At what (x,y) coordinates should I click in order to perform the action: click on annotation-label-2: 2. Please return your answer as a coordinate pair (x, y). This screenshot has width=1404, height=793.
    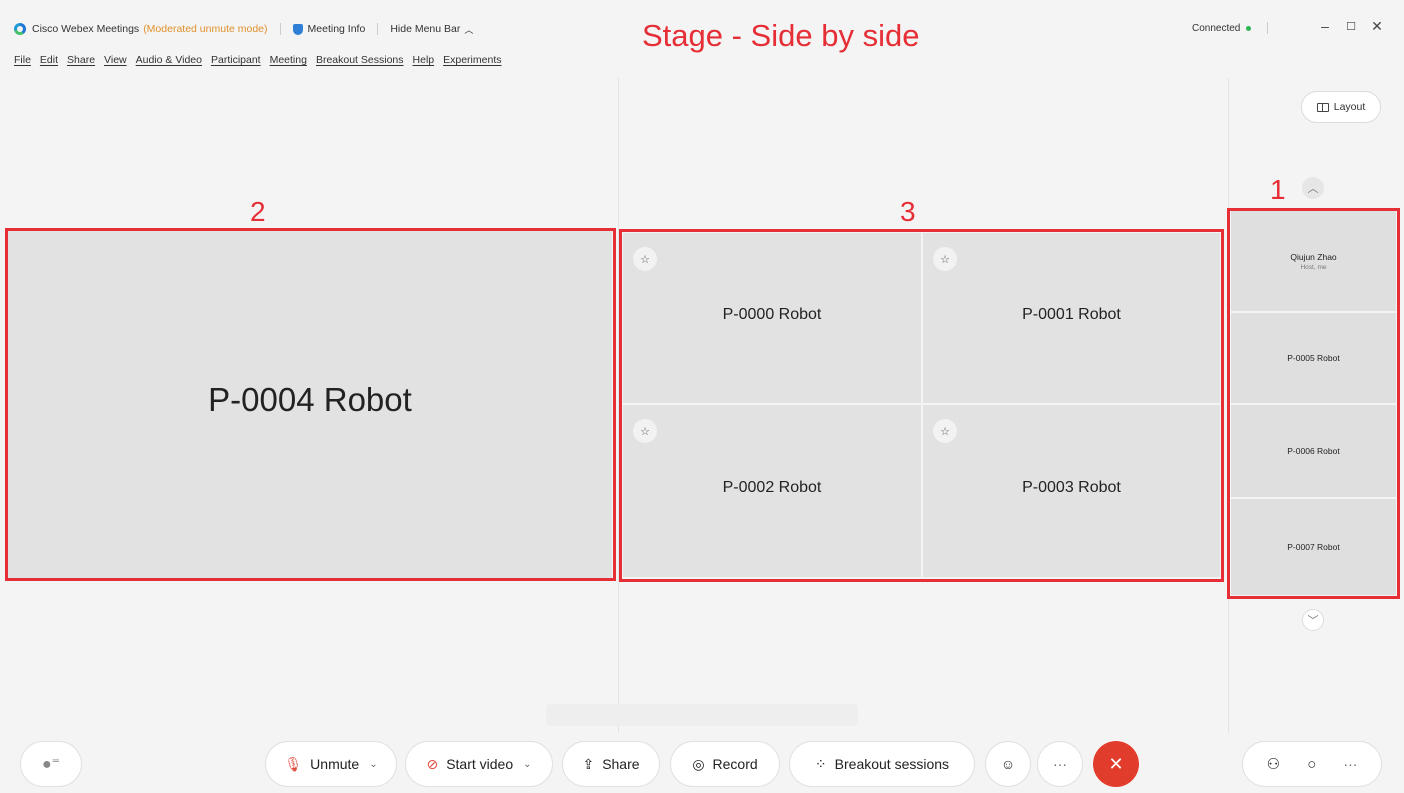
    Looking at the image, I should click on (258, 211).